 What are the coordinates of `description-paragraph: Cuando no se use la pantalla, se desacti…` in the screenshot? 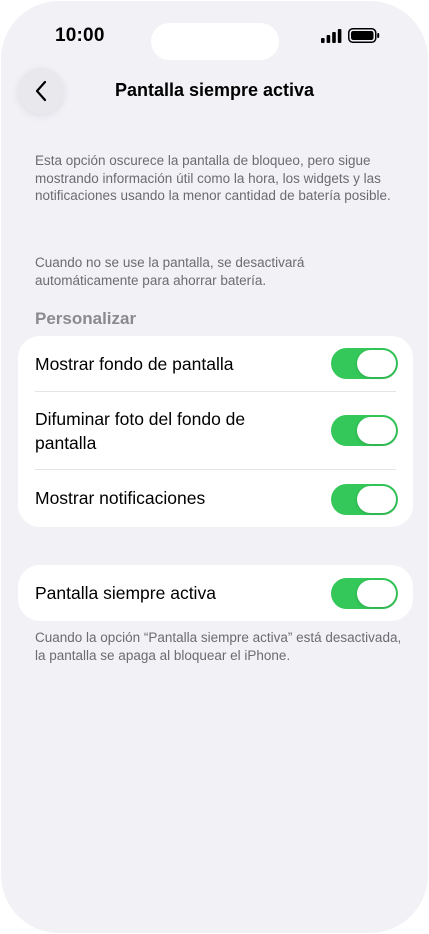 It's located at (170, 271).